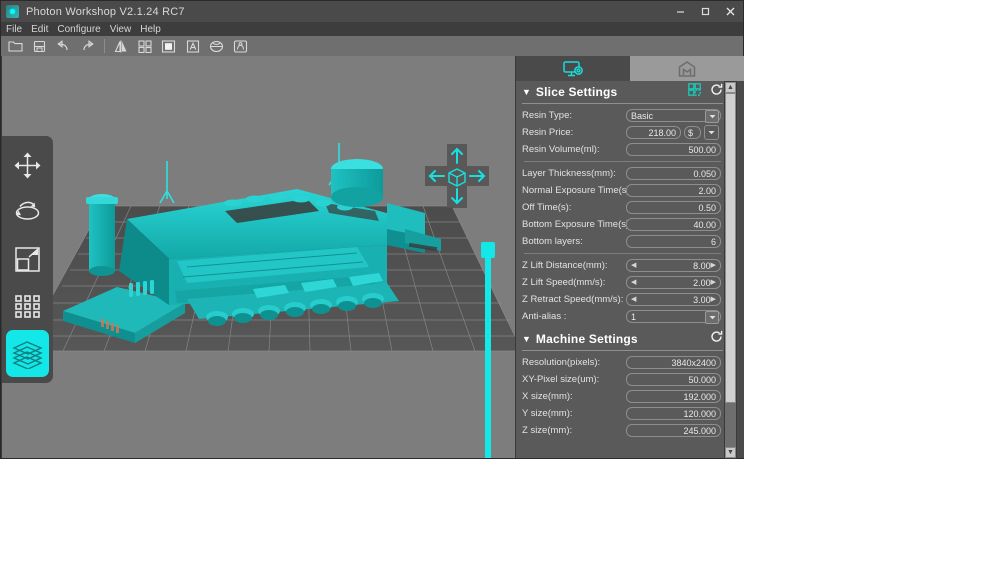 The image size is (1000, 564). Describe the element at coordinates (702, 149) in the screenshot. I see `resin-volume-value: 500.00` at that location.